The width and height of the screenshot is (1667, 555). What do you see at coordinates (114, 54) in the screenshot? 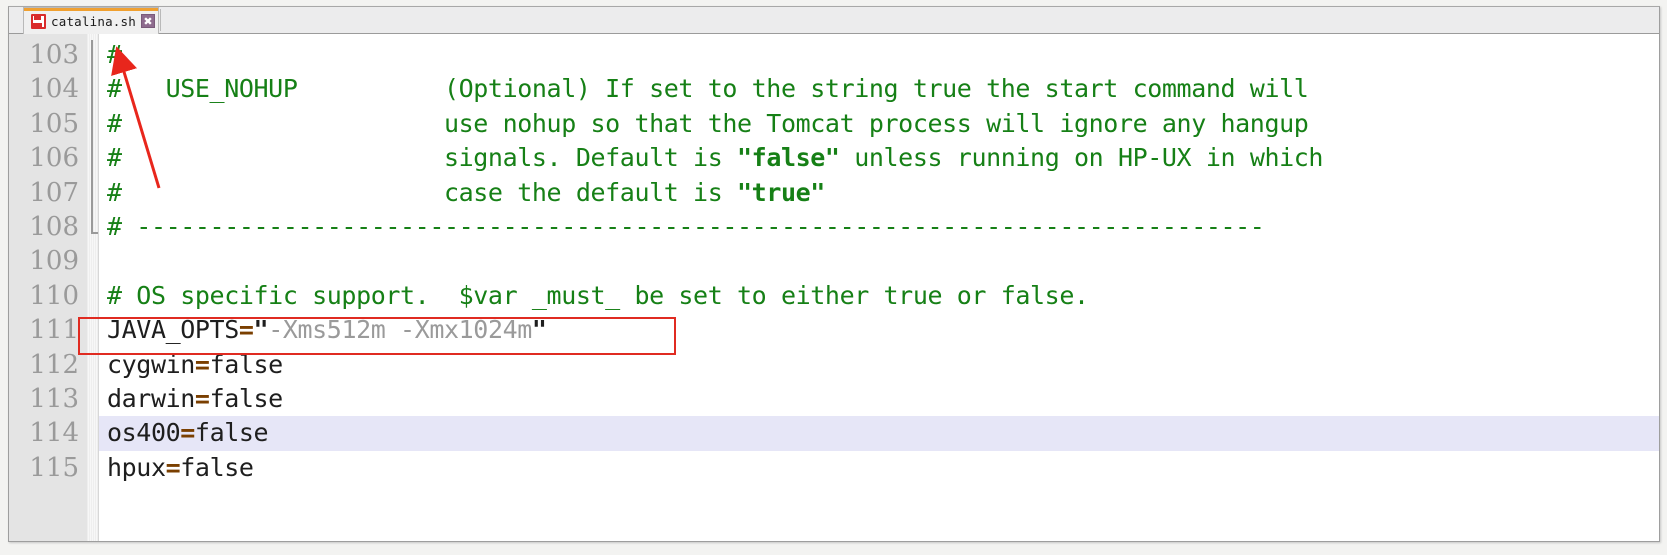
I see `code-token: #` at bounding box center [114, 54].